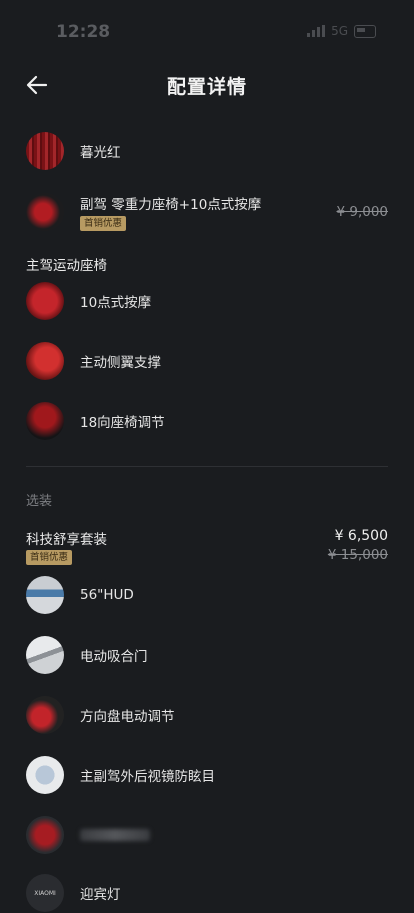 The height and width of the screenshot is (913, 414). What do you see at coordinates (207, 893) in the screenshot?
I see `tech-item: XIAOMI 迎宾灯` at bounding box center [207, 893].